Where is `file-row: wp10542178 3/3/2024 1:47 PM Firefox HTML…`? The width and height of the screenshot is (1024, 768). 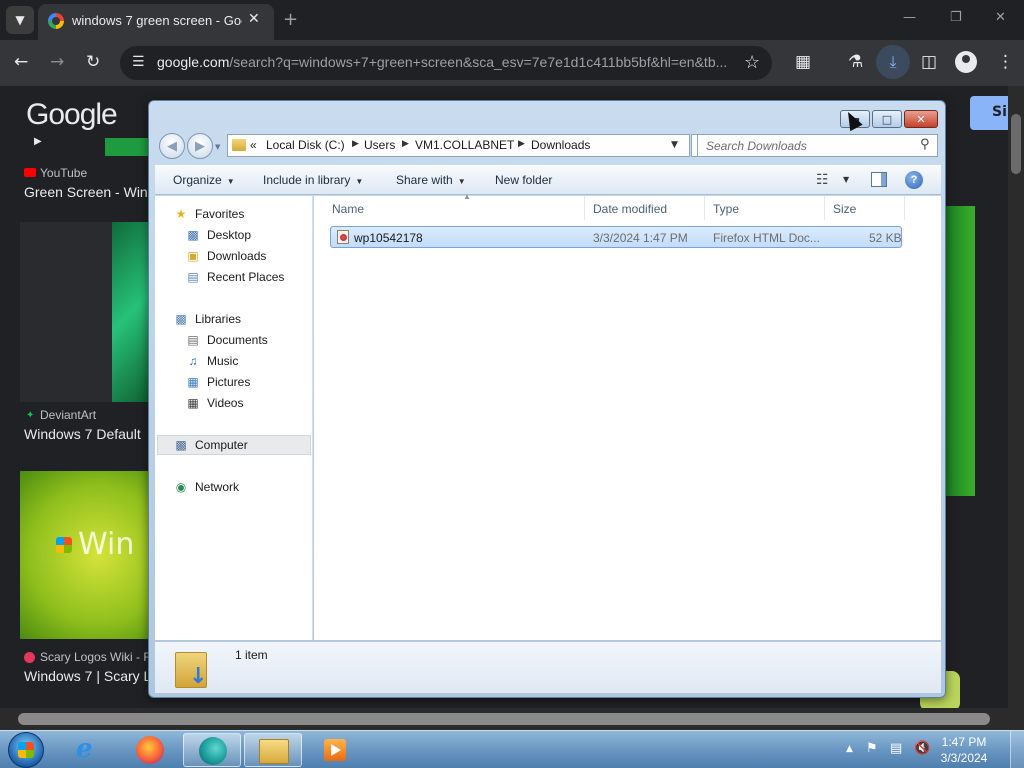
file-row: wp10542178 3/3/2024 1:47 PM Firefox HTML… is located at coordinates (616, 237).